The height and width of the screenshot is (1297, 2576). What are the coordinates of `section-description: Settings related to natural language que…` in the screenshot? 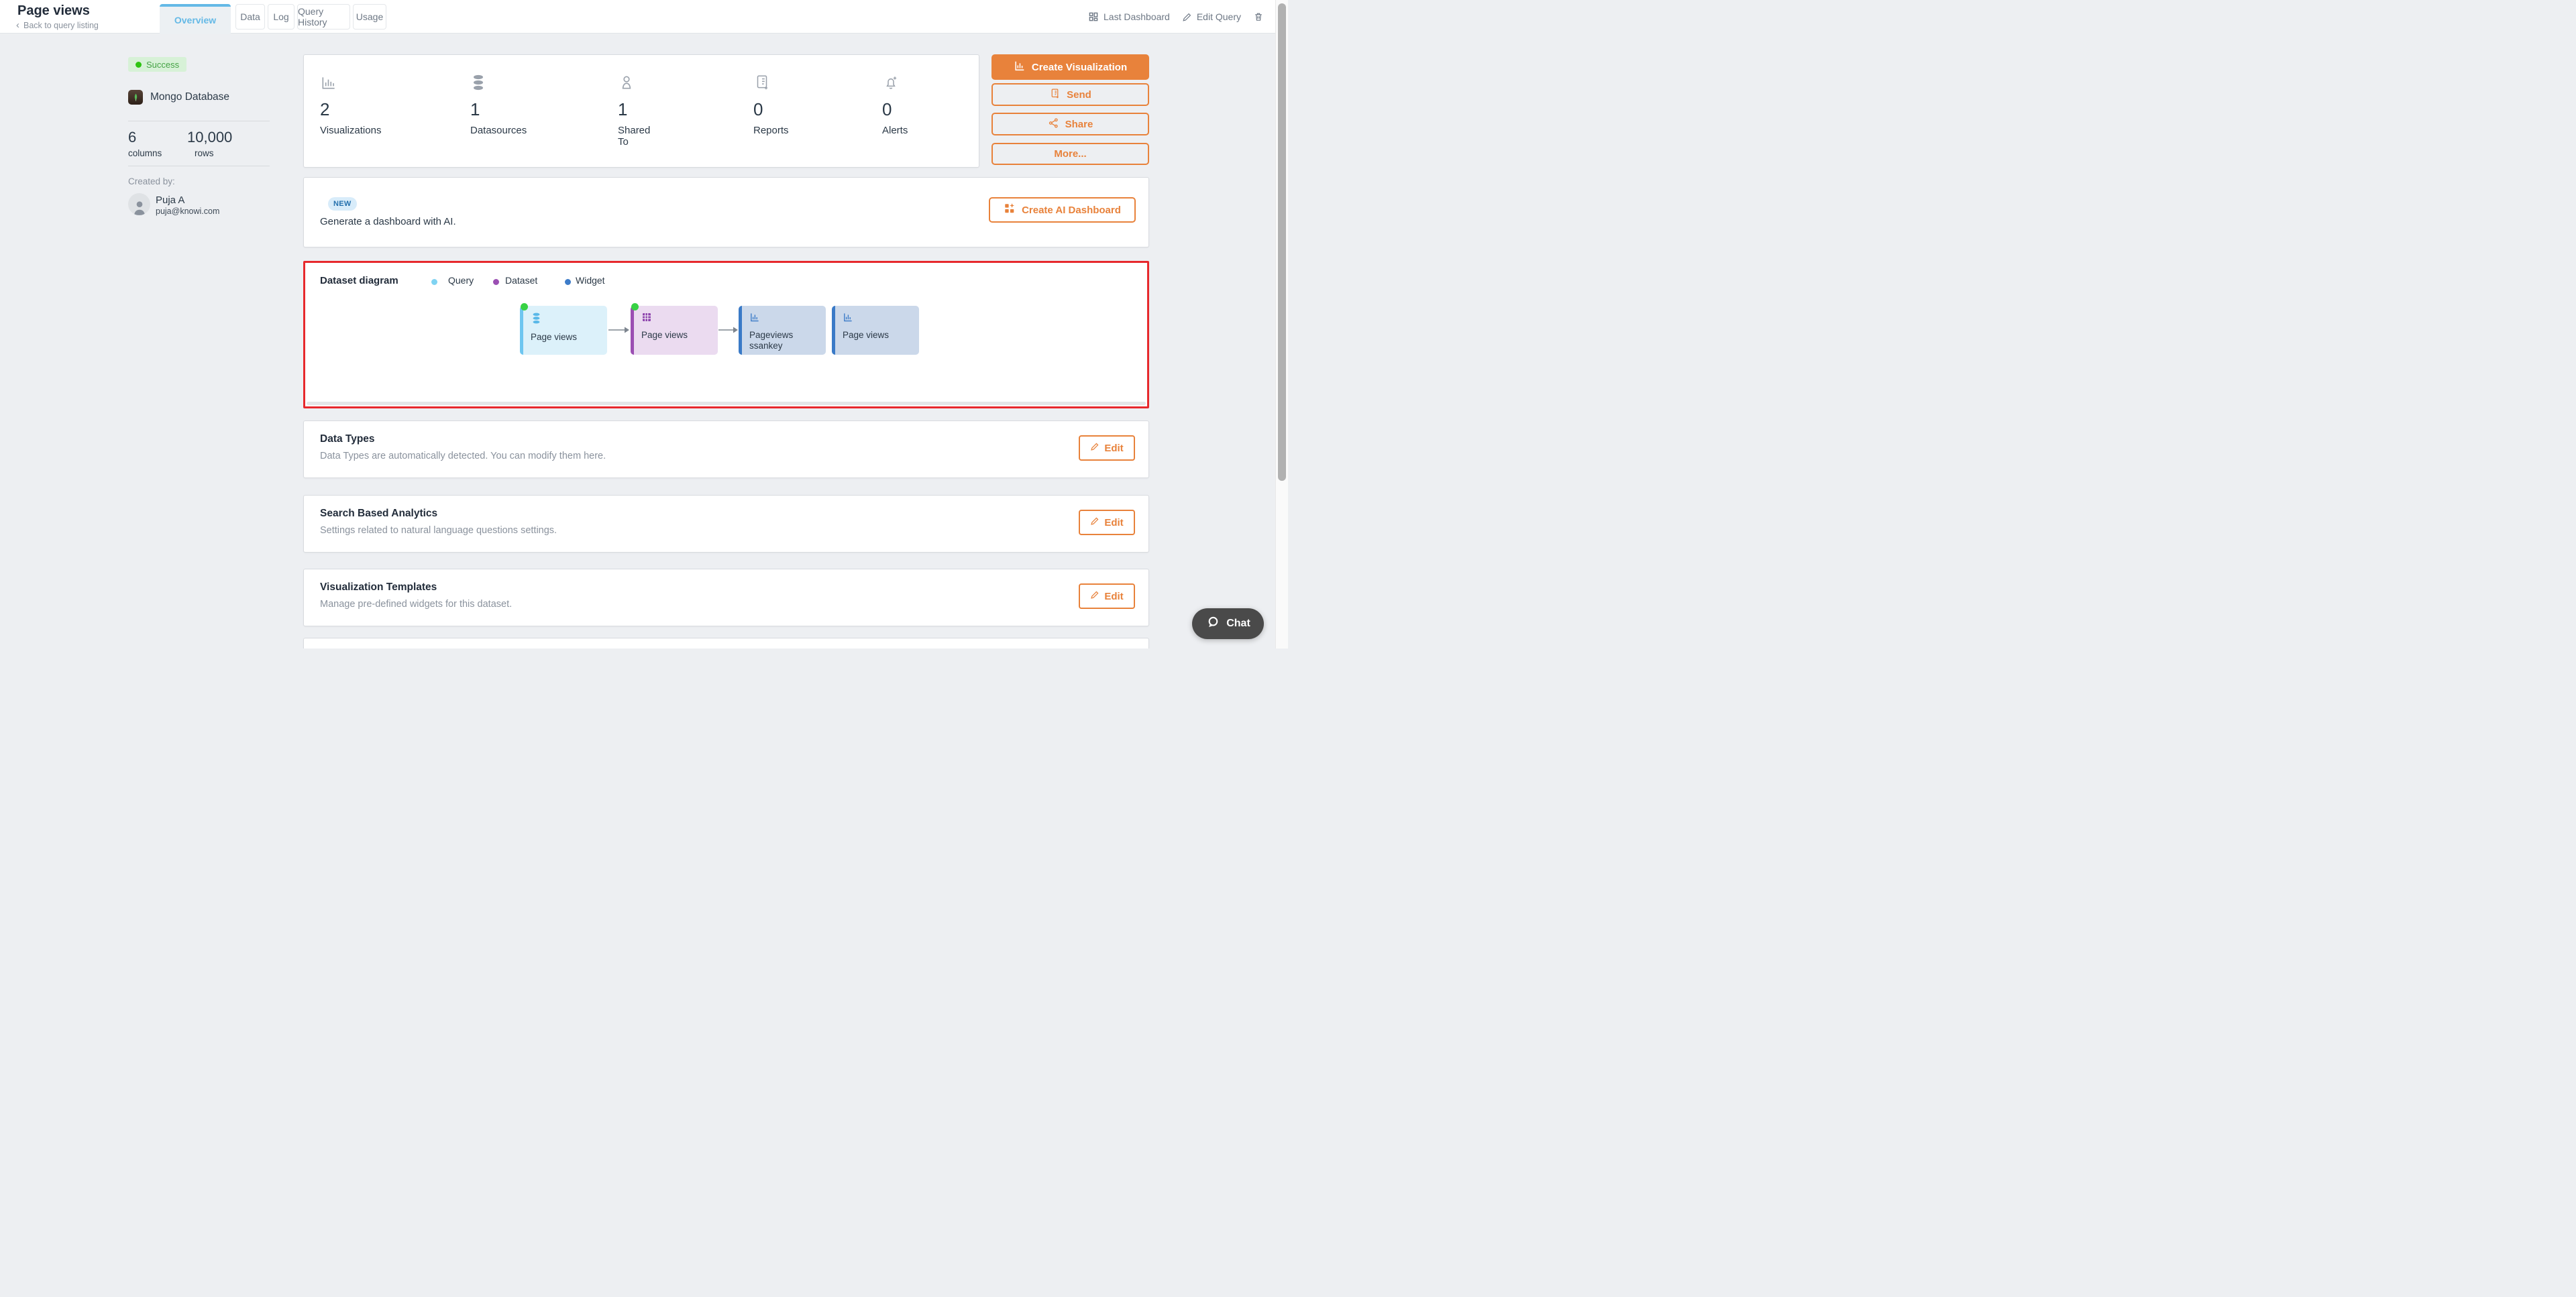 It's located at (438, 530).